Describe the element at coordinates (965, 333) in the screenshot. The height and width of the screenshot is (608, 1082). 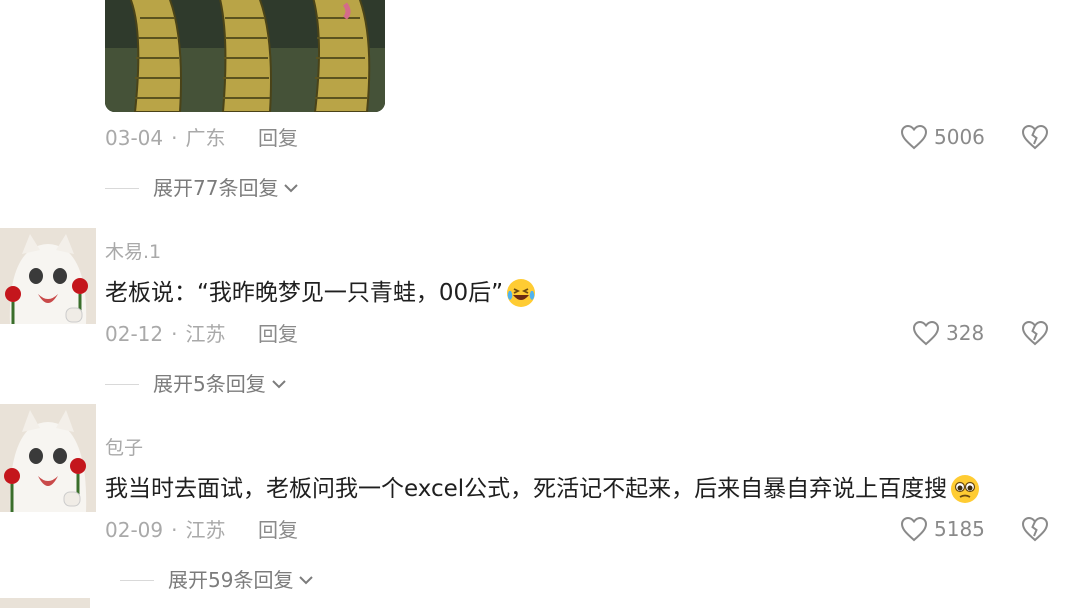
I see `like-count: 328` at that location.